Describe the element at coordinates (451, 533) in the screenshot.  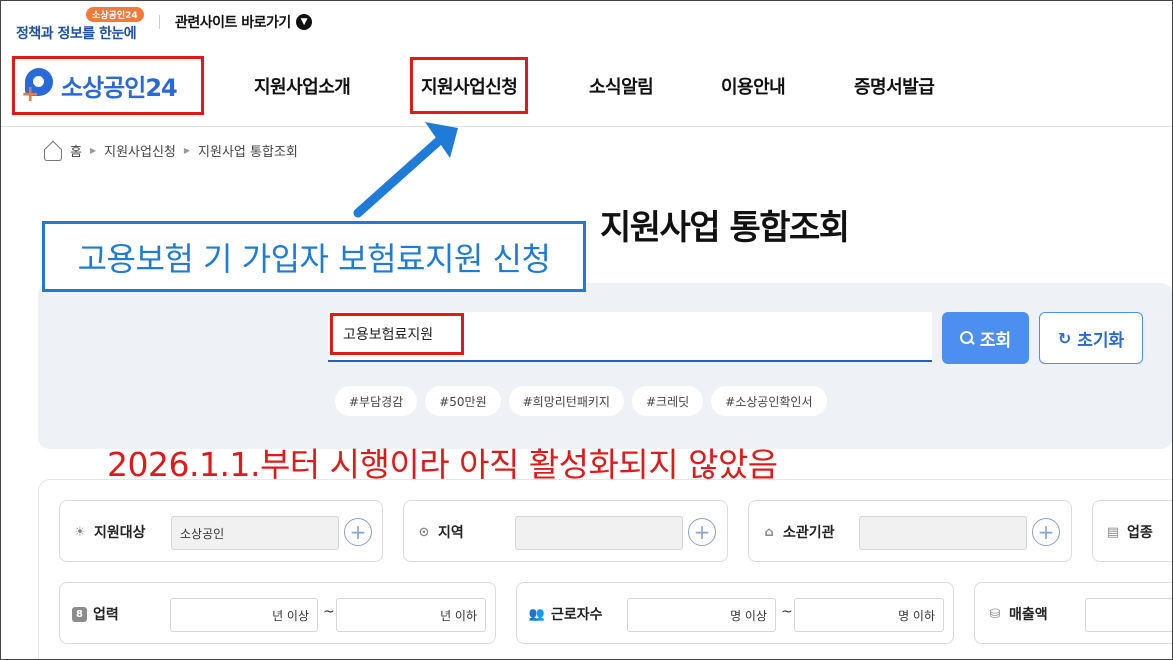
I see `filter-region-label: 지역` at that location.